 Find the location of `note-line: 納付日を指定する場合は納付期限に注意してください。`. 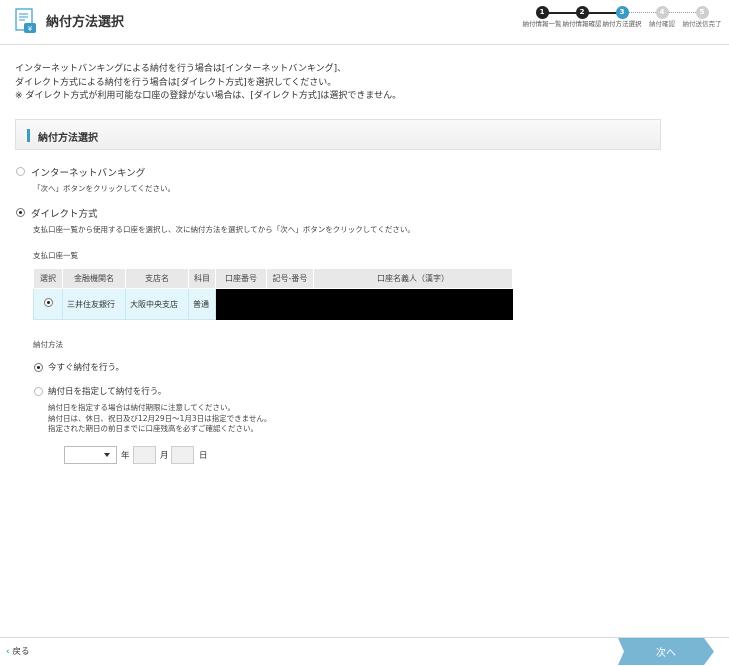

note-line: 納付日を指定する場合は納付期限に注意してください。 is located at coordinates (142, 407).